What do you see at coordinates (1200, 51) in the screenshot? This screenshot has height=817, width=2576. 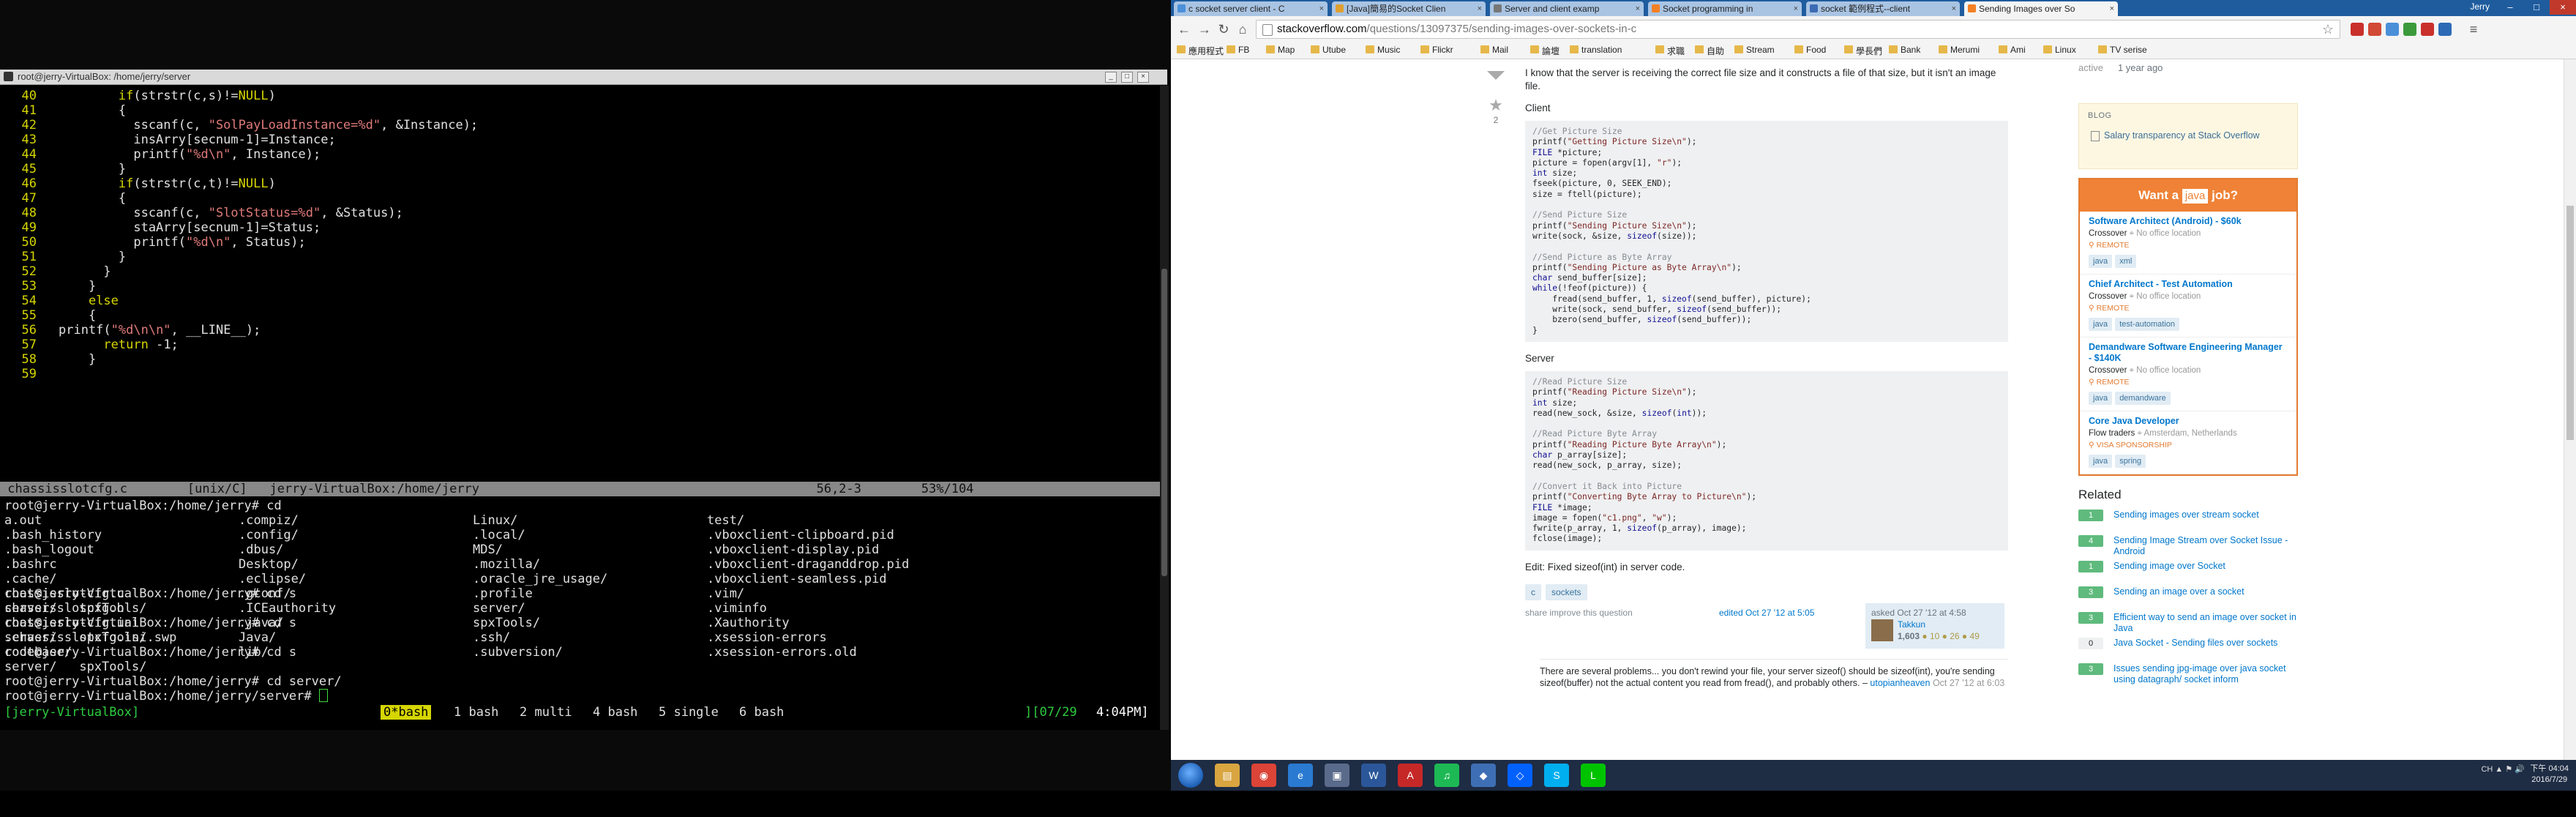 I see `bookmark-item: 應用程式` at bounding box center [1200, 51].